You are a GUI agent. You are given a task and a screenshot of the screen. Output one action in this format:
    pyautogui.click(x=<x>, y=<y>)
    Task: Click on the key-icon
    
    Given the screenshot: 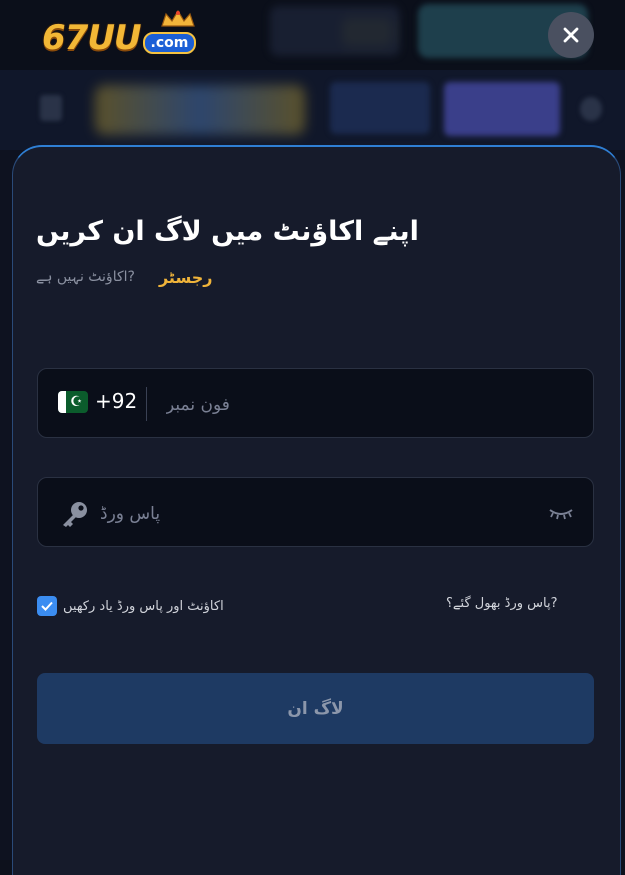 What is the action you would take?
    pyautogui.click(x=75, y=514)
    